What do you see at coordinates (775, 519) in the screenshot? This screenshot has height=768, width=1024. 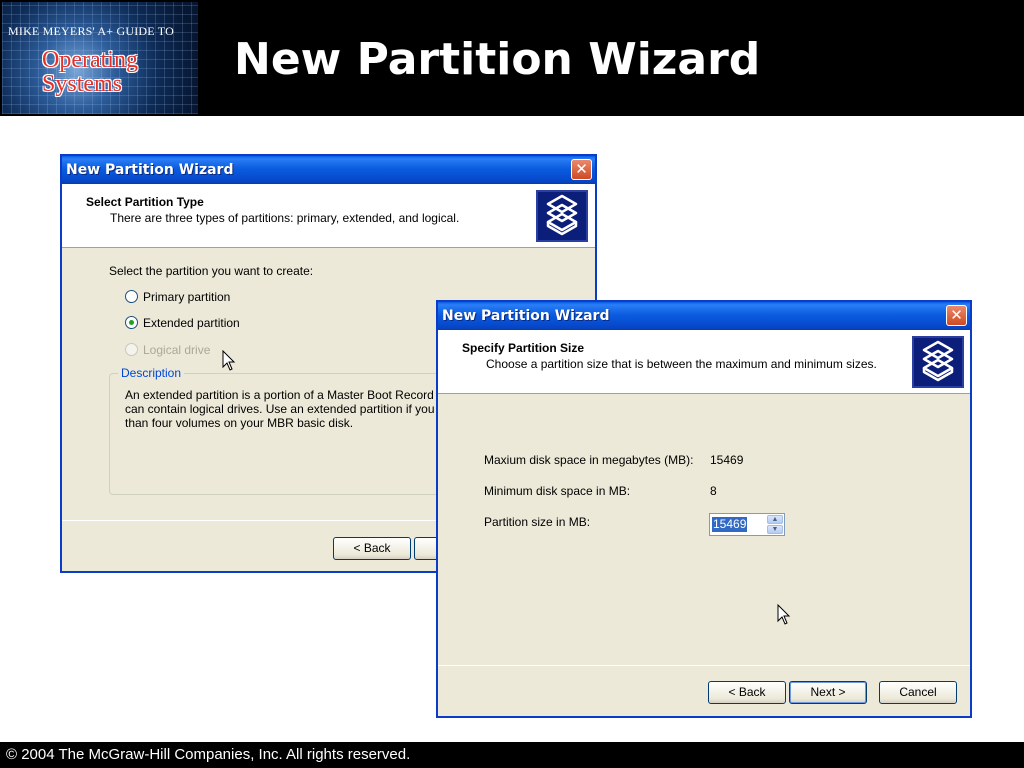 I see `spin-up-icon: ▲` at bounding box center [775, 519].